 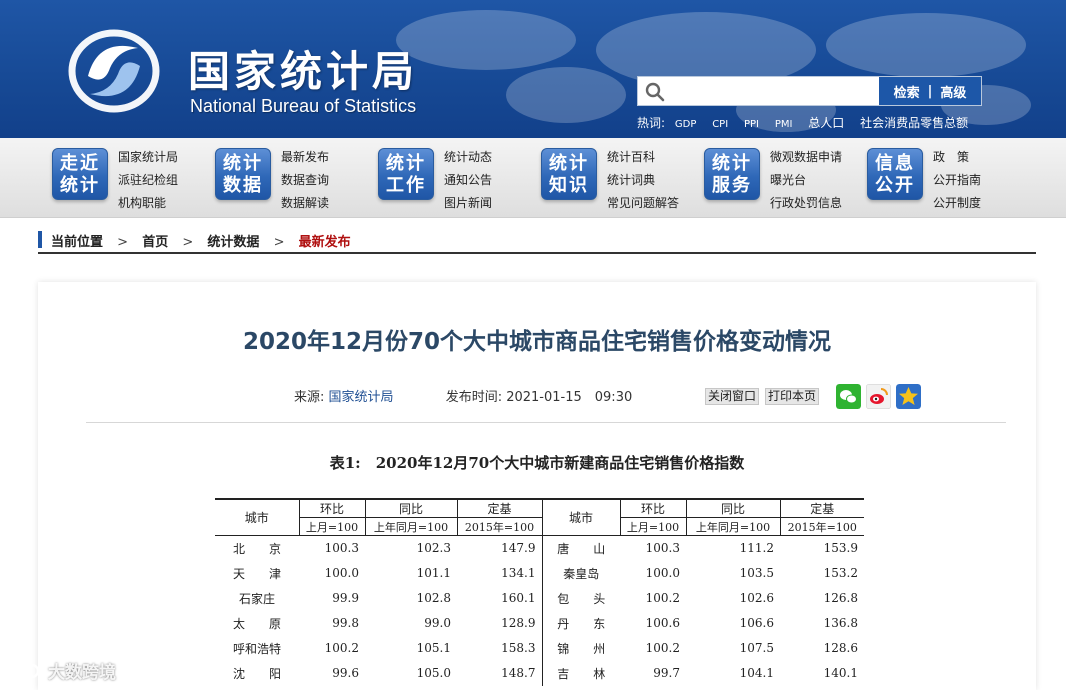 What do you see at coordinates (840, 598) in the screenshot?
I see `value-cell: 126.8` at bounding box center [840, 598].